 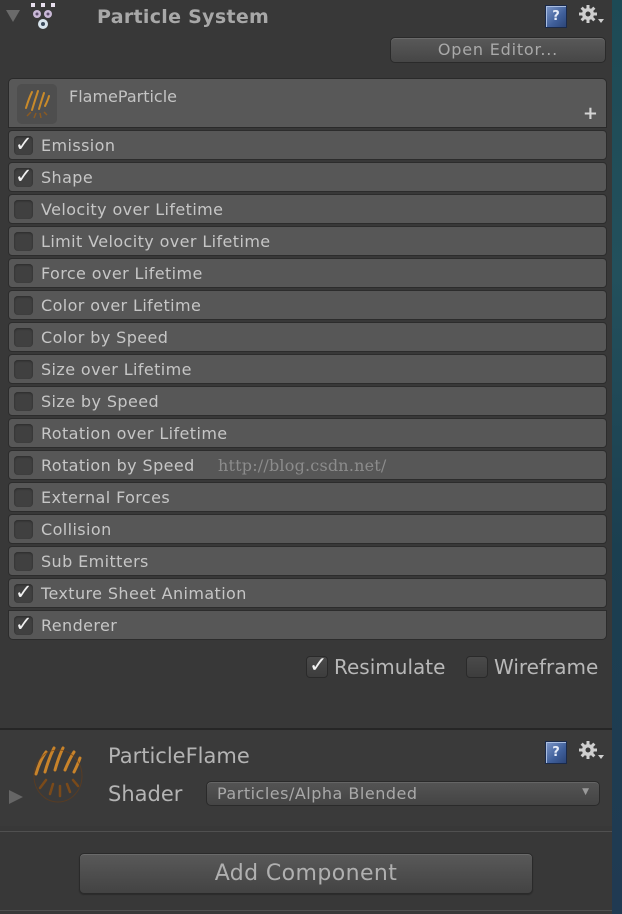 I want to click on module-row: Limit Velocity over Lifetime, so click(x=307, y=241).